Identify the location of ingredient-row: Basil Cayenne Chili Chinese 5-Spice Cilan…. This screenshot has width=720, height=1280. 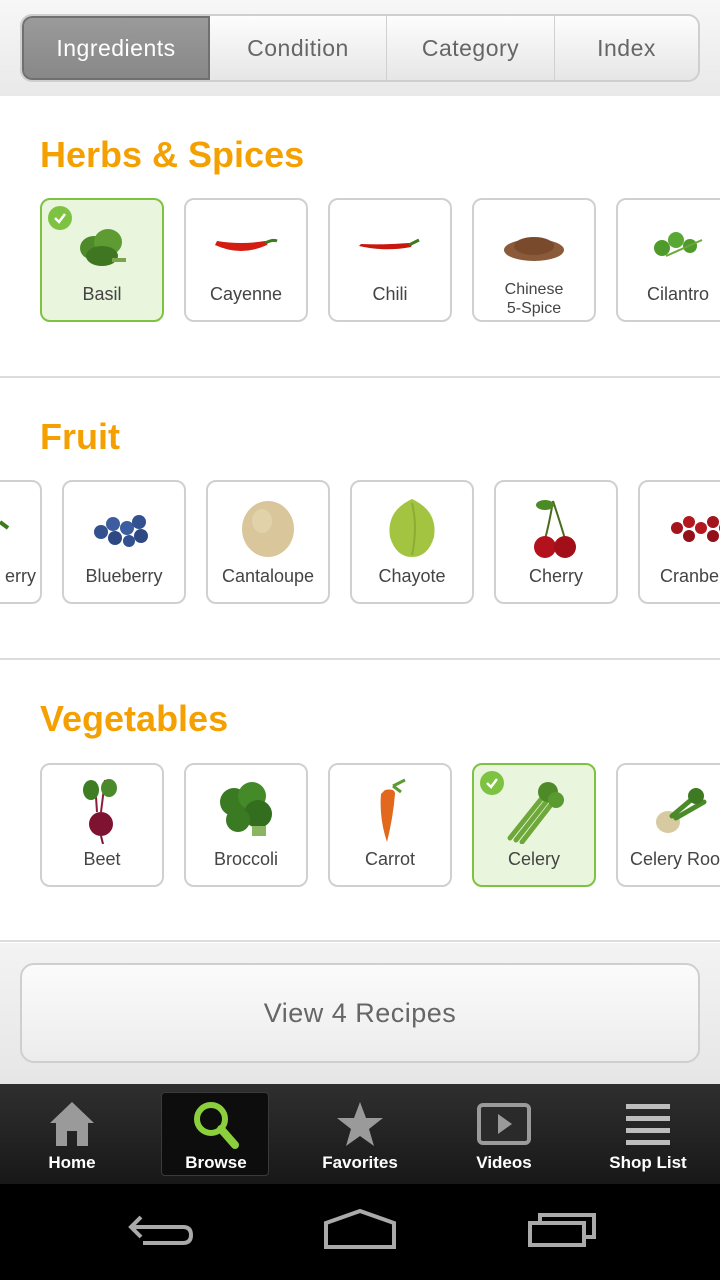
(360, 261).